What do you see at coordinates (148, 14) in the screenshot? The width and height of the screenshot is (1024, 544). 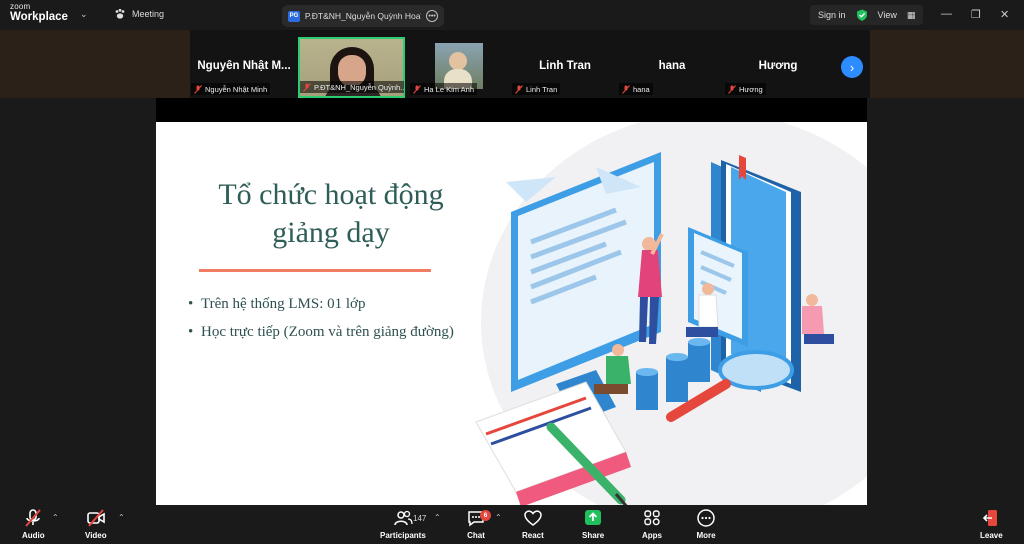 I see `meeting-label: Meeting` at bounding box center [148, 14].